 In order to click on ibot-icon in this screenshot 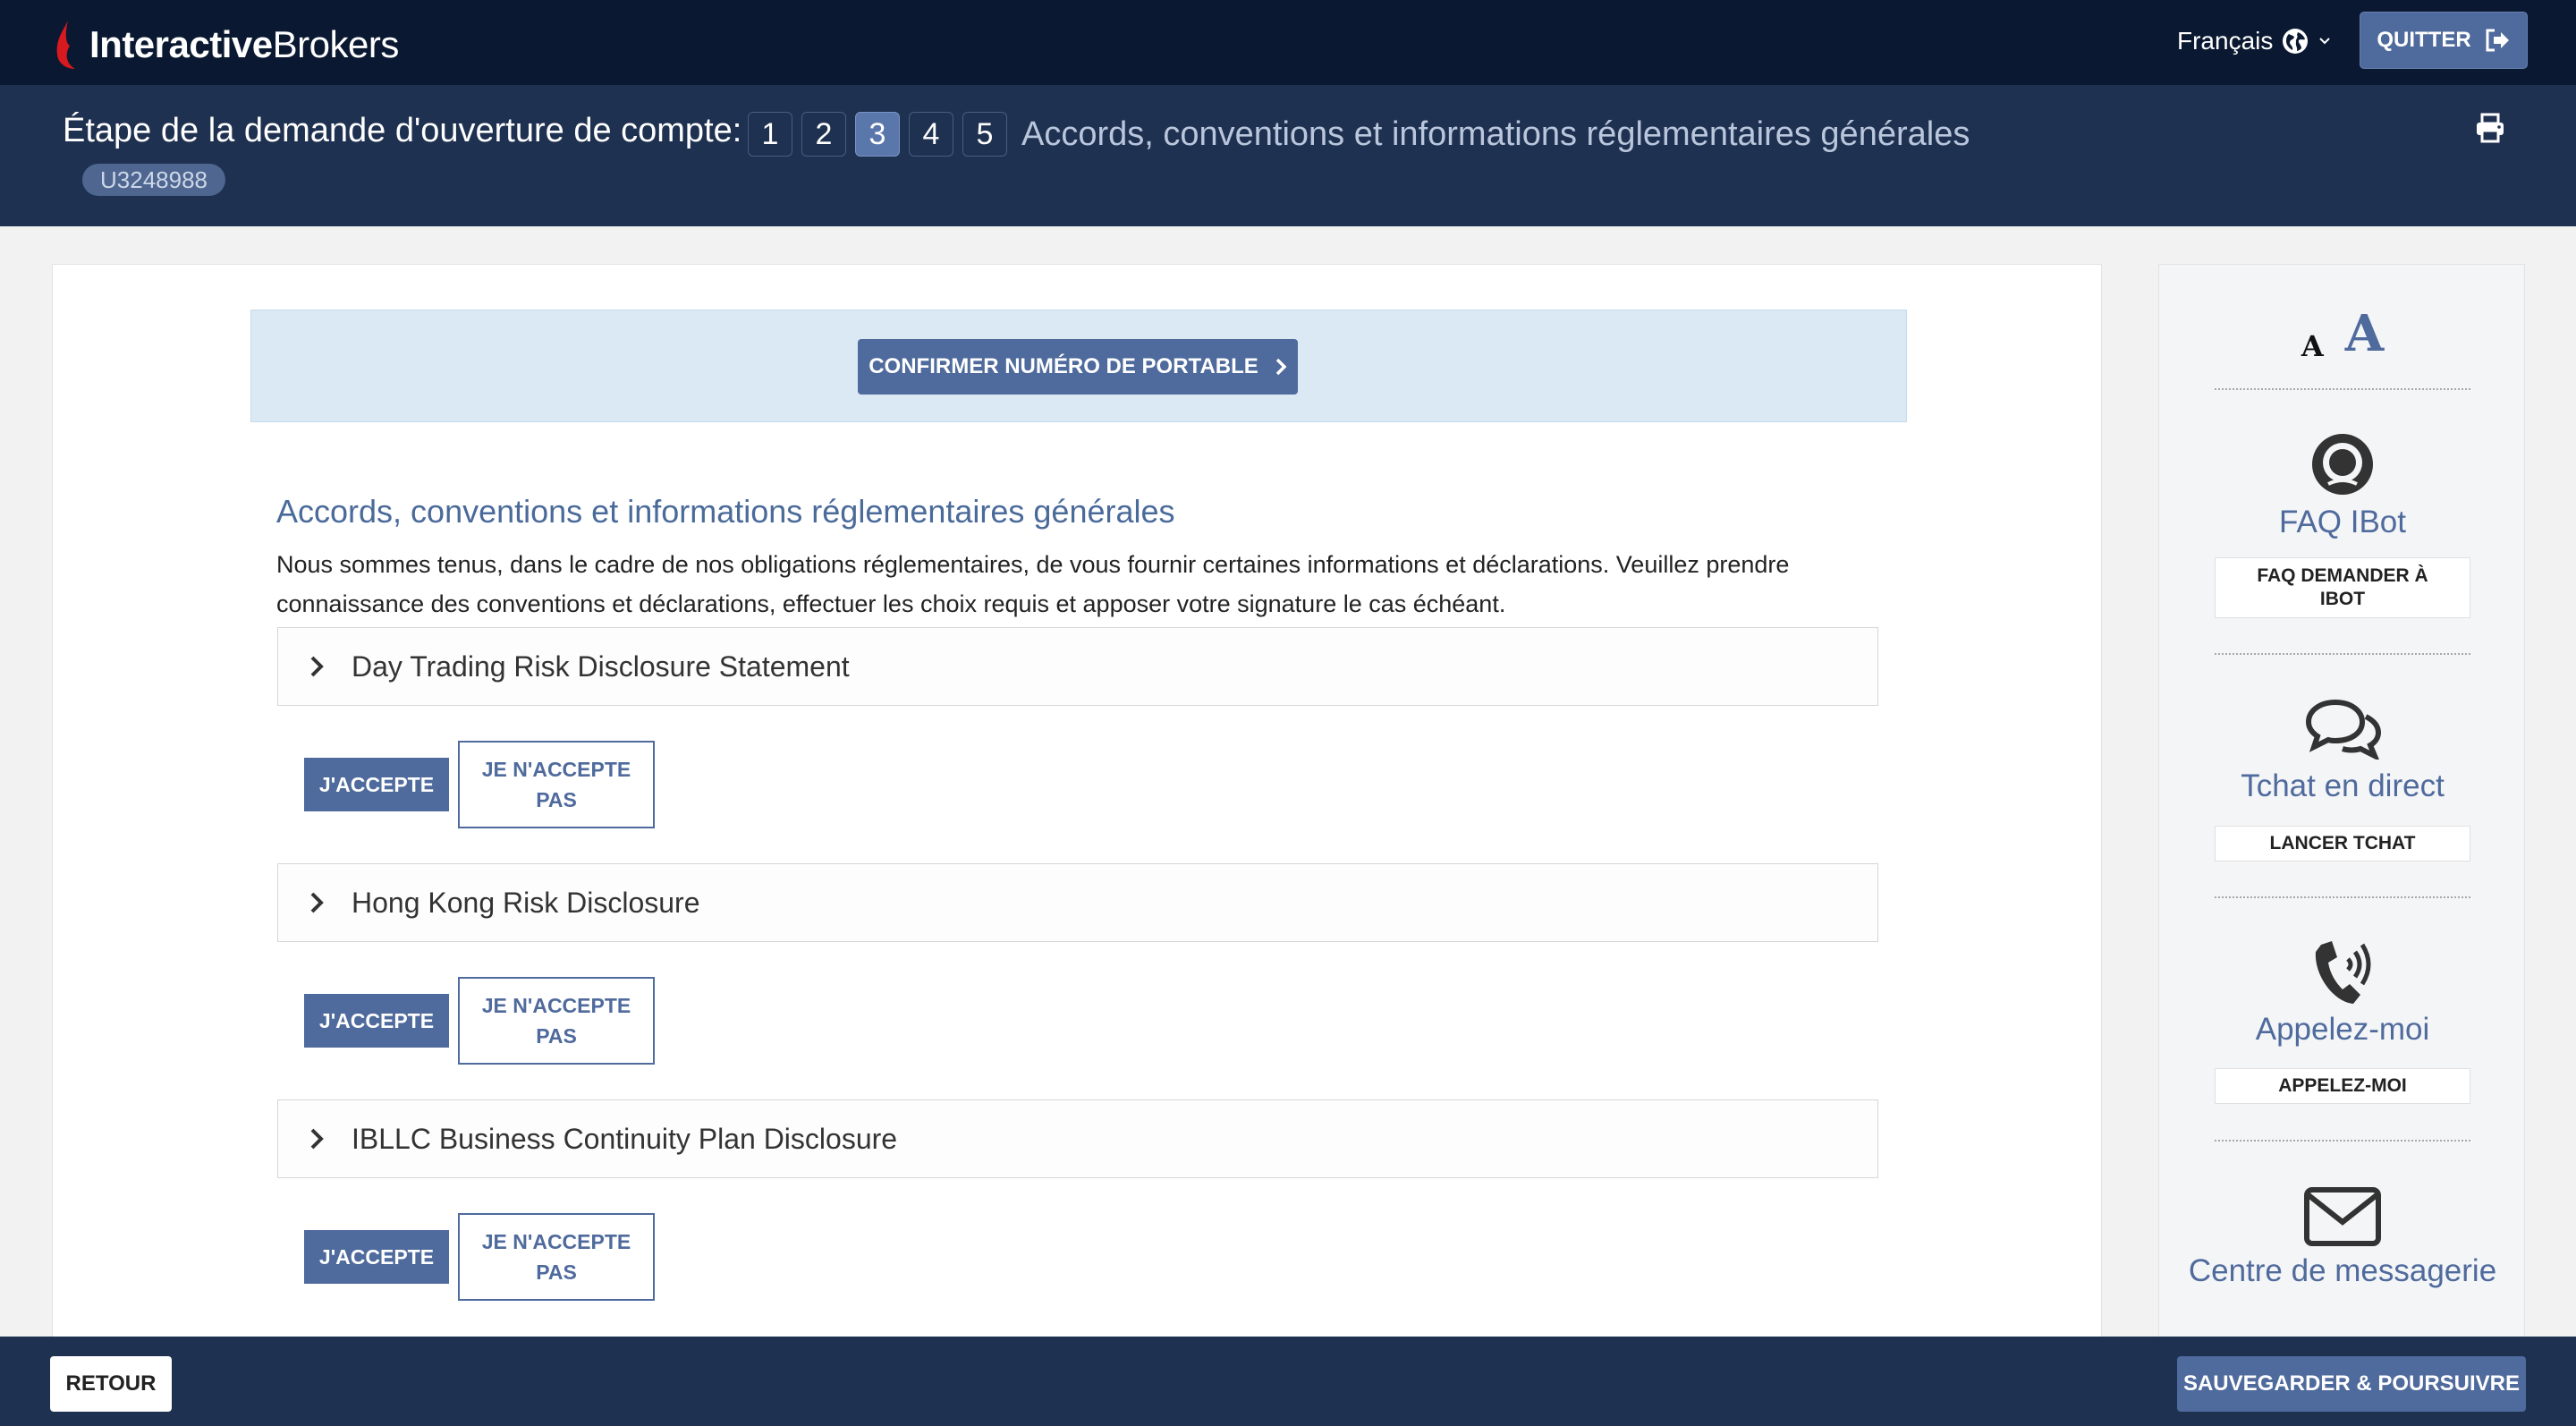, I will do `click(2343, 464)`.